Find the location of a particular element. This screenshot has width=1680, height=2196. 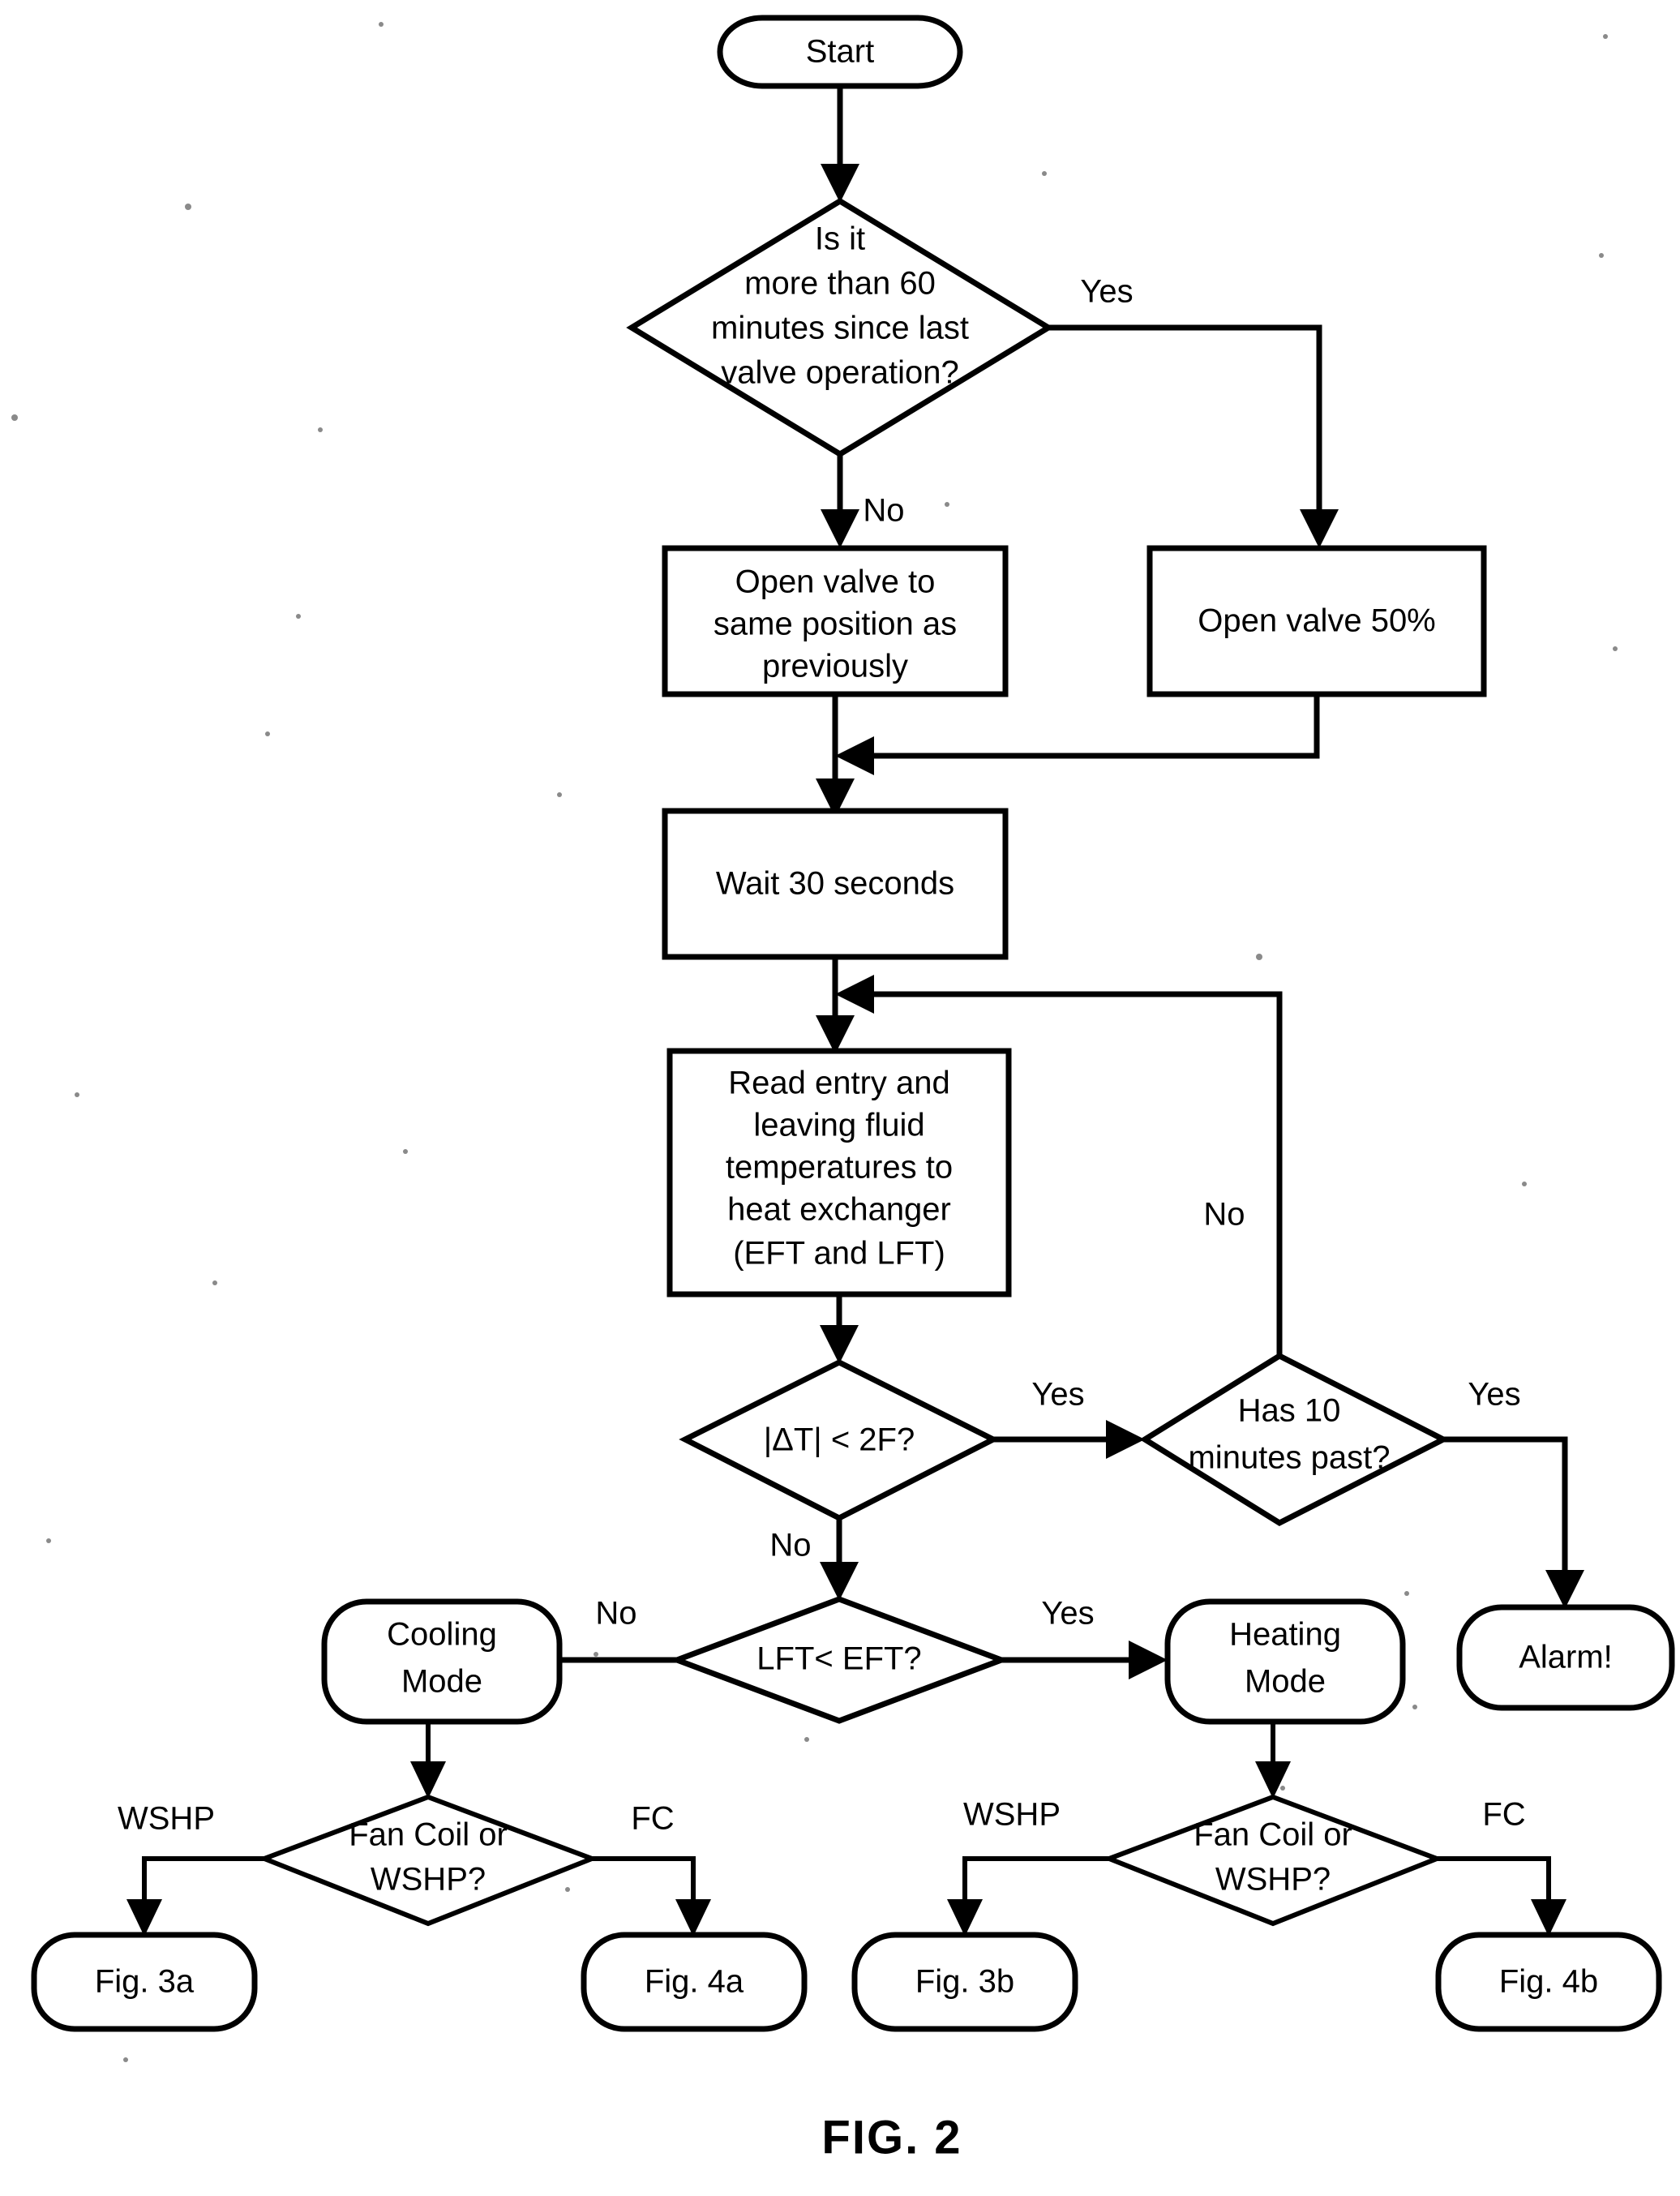

node-start: Start is located at coordinates (840, 52).